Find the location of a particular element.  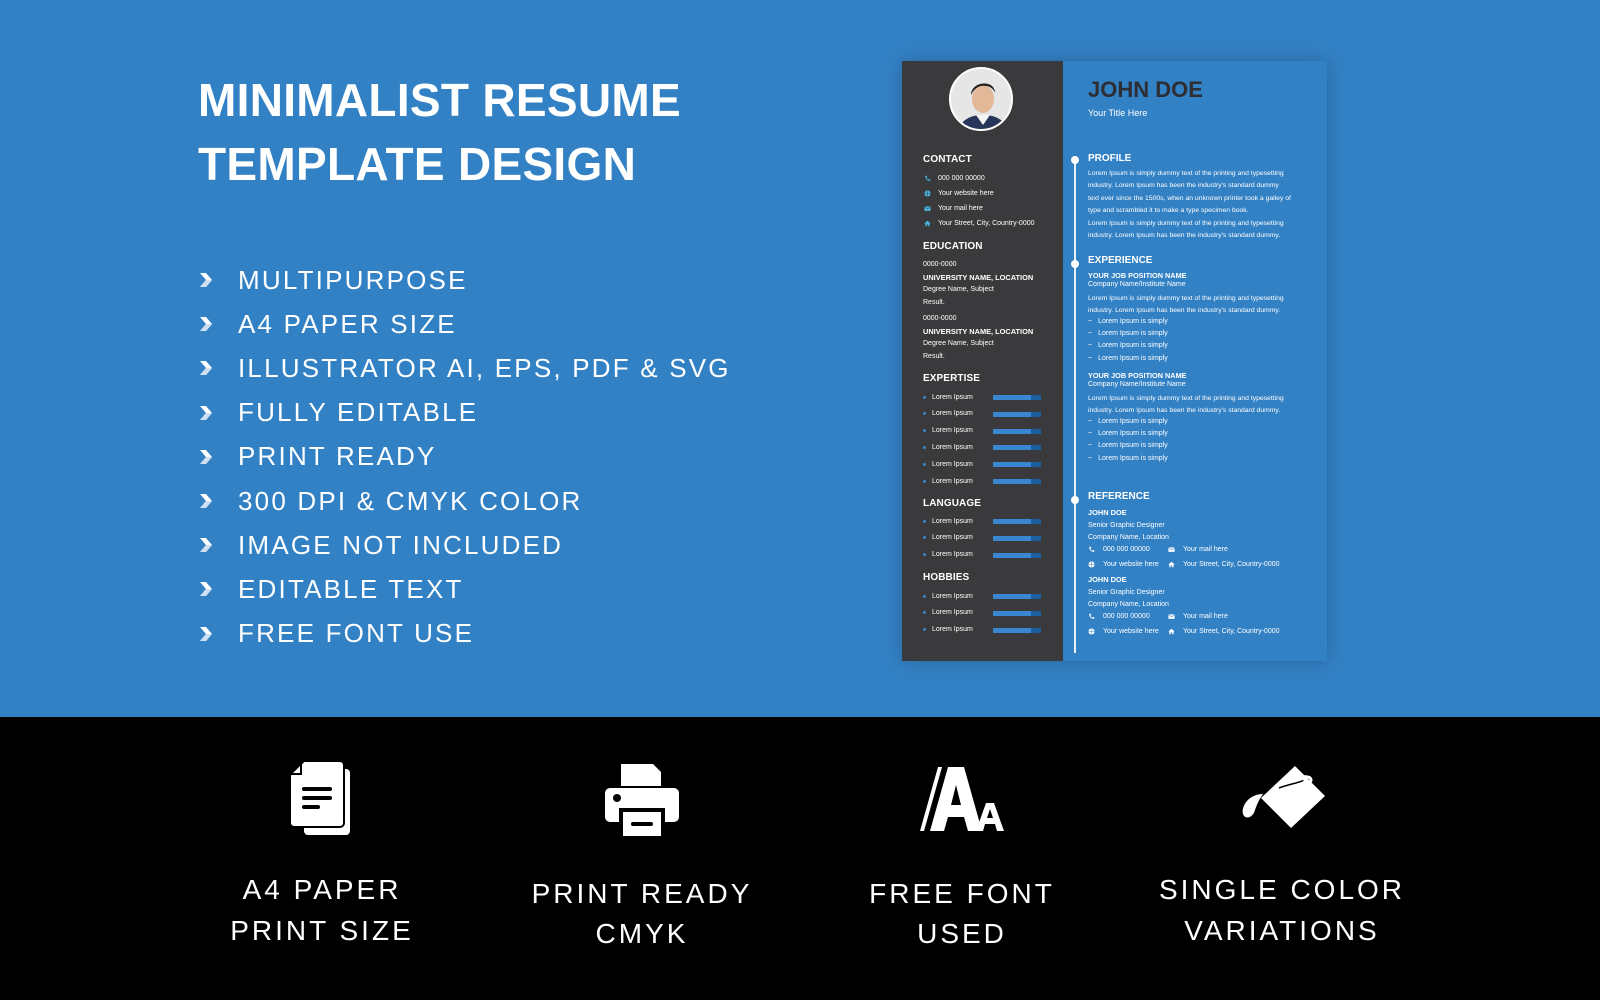

language-heading: LANGUAGE is located at coordinates (952, 503).